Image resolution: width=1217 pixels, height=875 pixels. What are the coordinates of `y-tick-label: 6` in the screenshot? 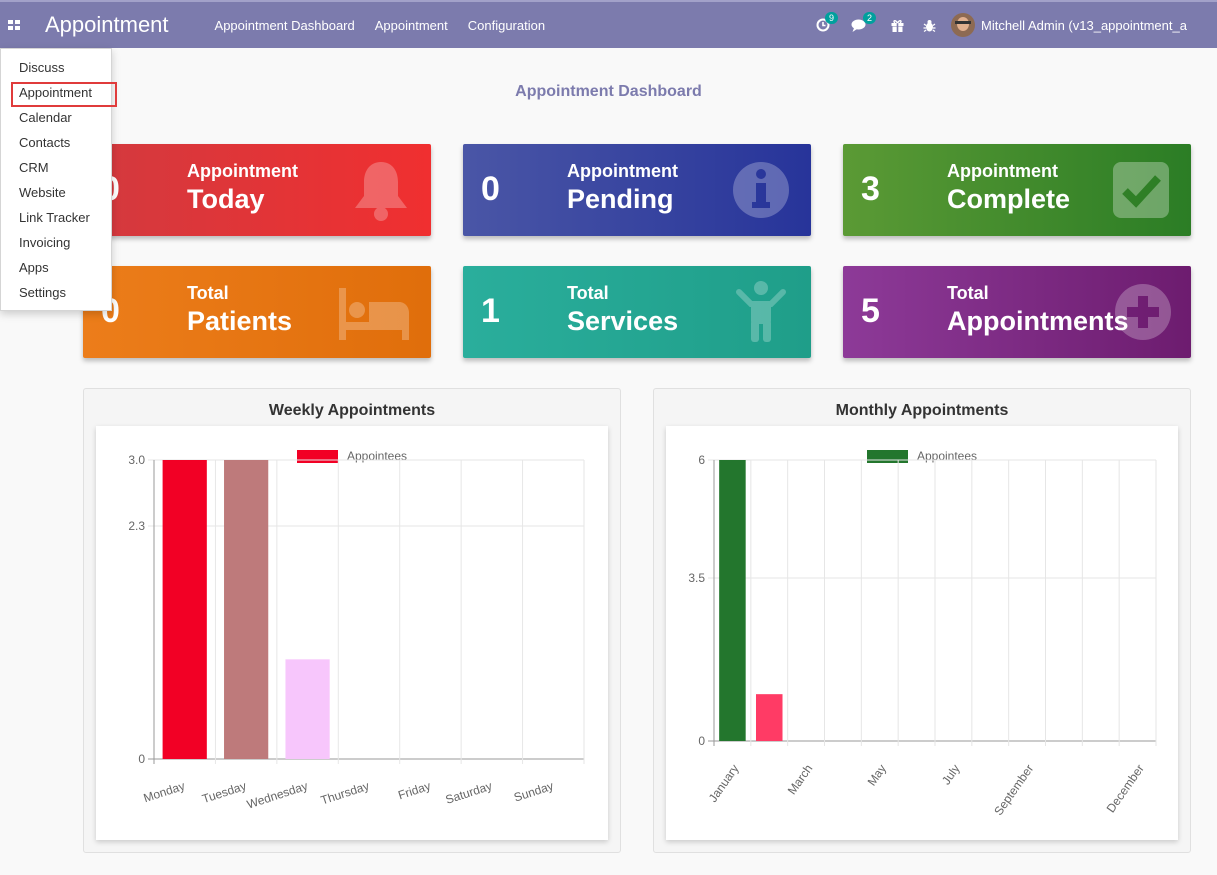 It's located at (701, 460).